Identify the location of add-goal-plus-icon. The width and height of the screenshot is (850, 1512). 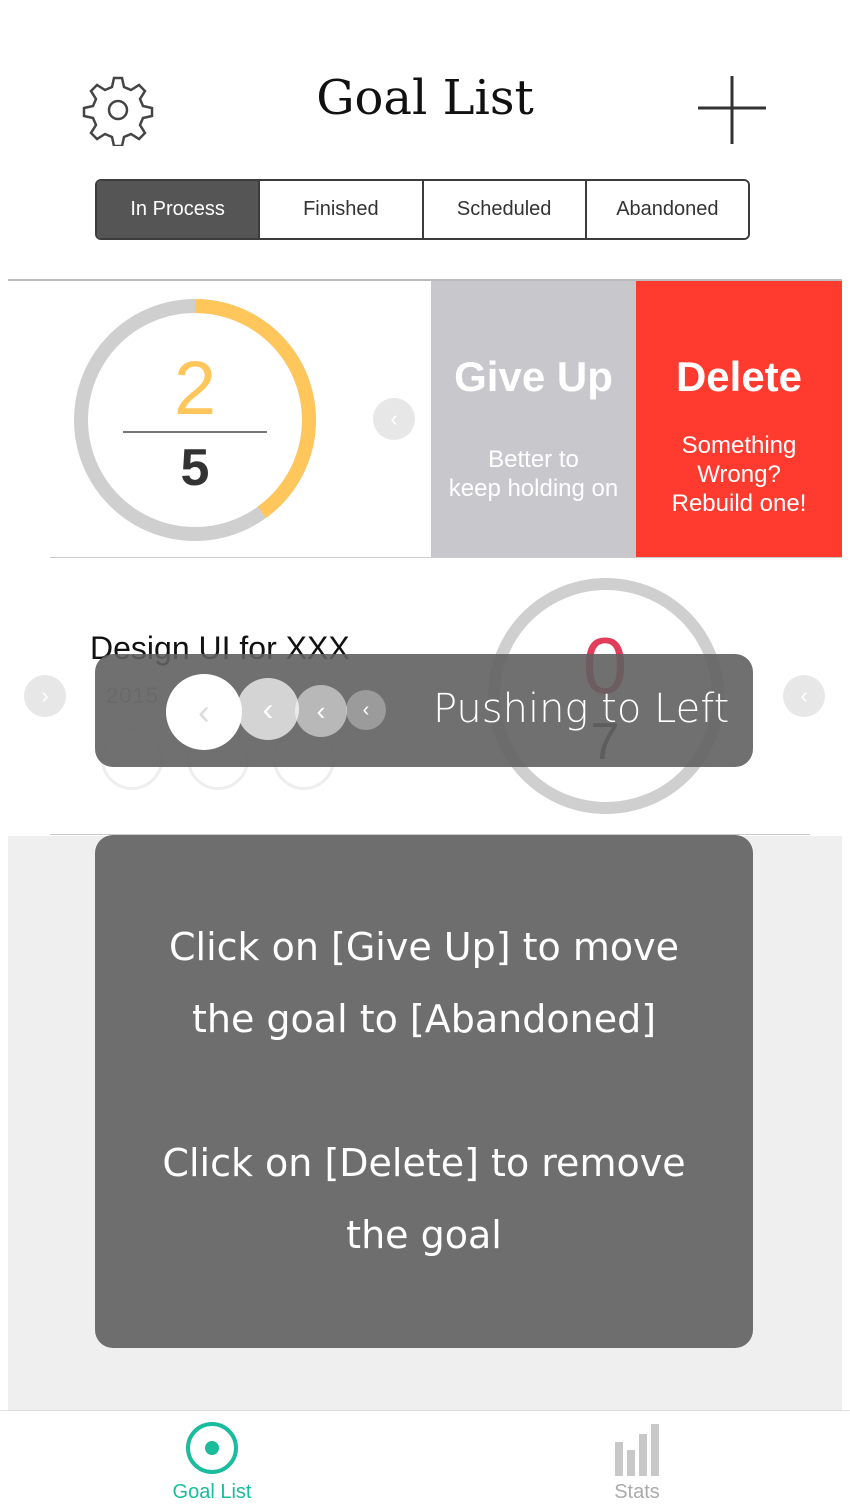
(732, 110).